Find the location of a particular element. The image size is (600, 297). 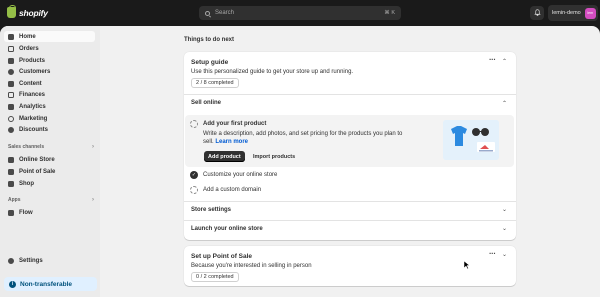

shopify-logo: shopify is located at coordinates (27, 11).